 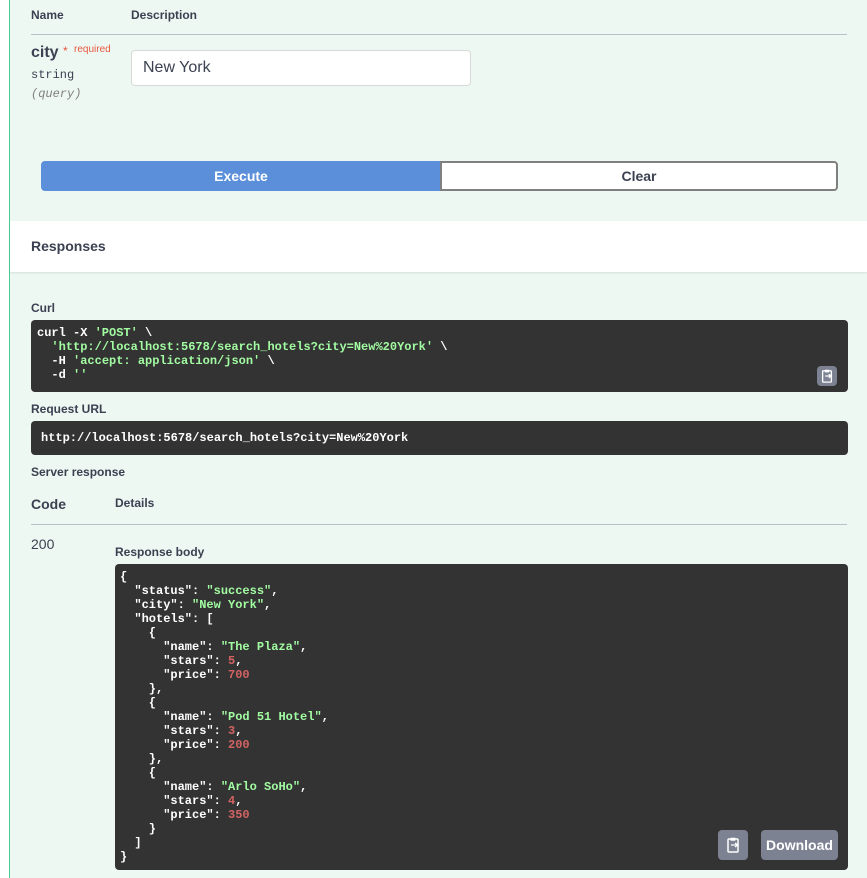 What do you see at coordinates (164, 15) in the screenshot?
I see `parameter-description-column-header: Description` at bounding box center [164, 15].